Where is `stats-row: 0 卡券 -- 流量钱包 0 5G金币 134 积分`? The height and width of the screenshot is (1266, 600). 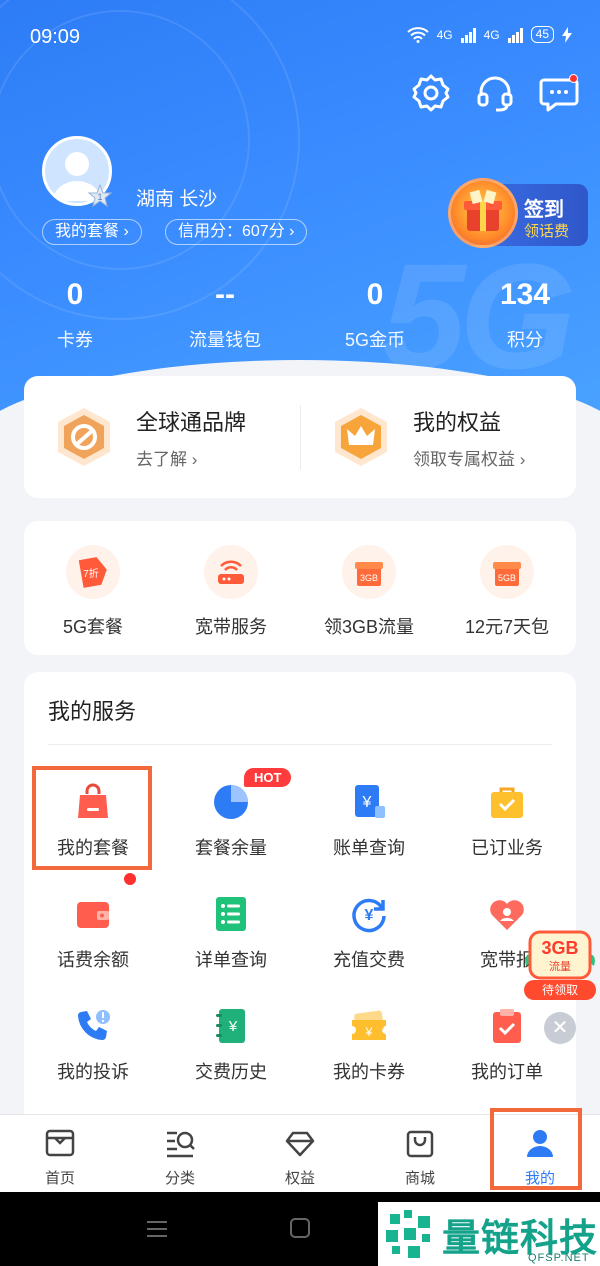
stats-row: 0 卡券 -- 流量钱包 0 5G金币 134 积分 is located at coordinates (300, 315).